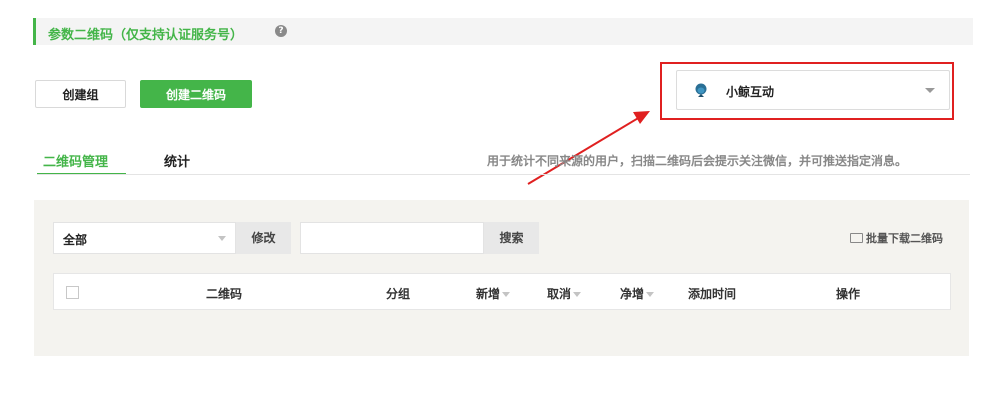  I want to click on column-cancel: 取消, so click(564, 293).